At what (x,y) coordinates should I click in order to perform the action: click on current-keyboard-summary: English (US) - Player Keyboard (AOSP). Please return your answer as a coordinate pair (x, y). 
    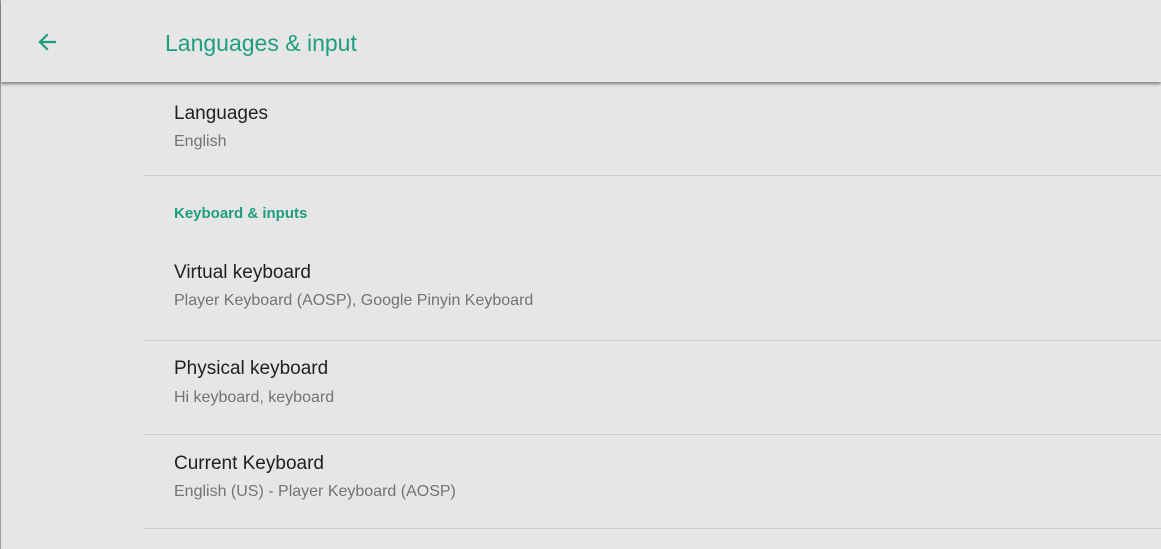
    Looking at the image, I should click on (315, 491).